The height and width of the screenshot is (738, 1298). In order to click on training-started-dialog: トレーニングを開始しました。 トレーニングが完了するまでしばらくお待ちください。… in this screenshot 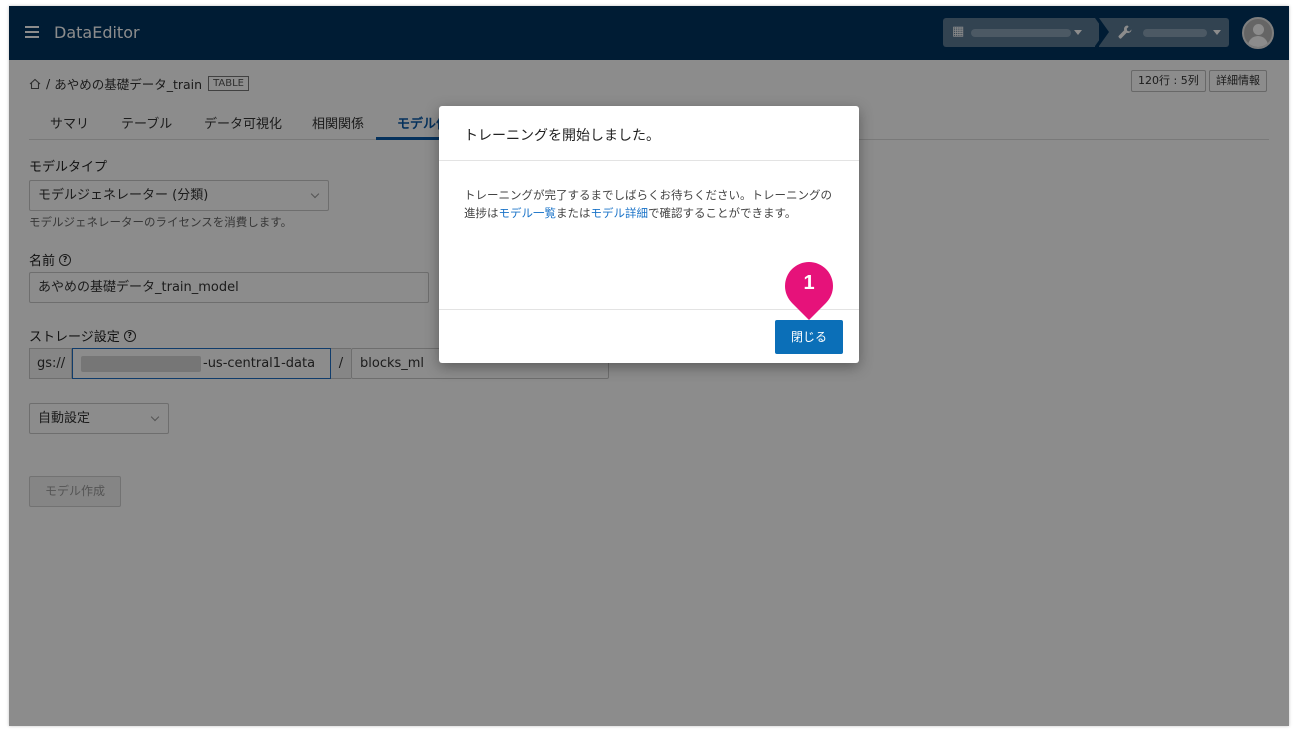, I will do `click(649, 234)`.